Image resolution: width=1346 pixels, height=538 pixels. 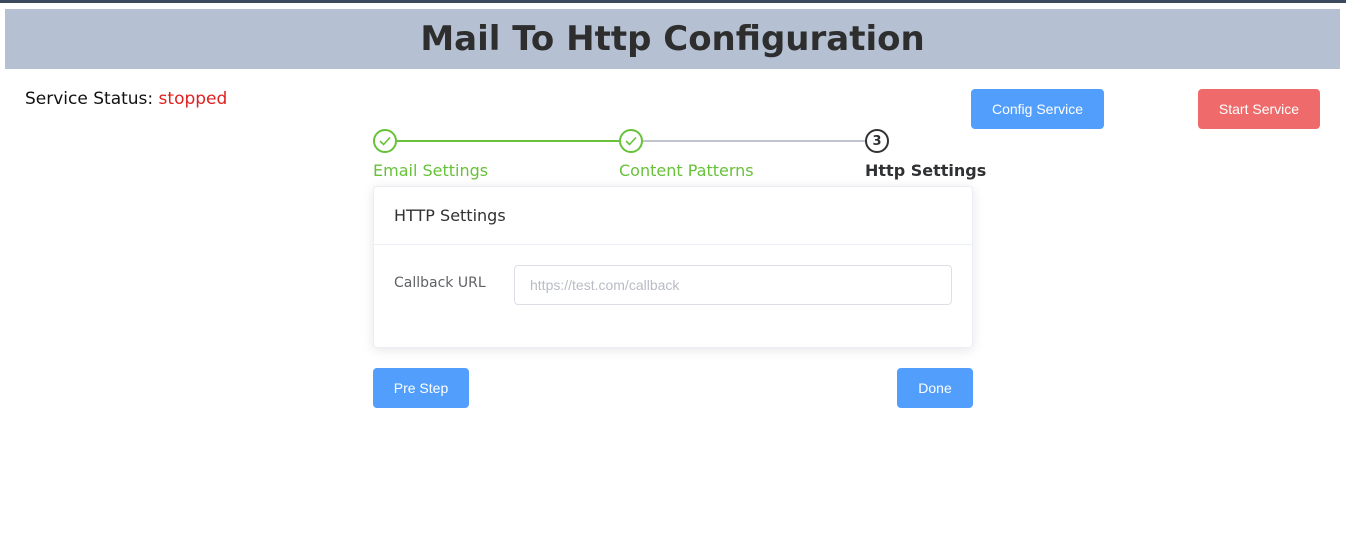 What do you see at coordinates (673, 216) in the screenshot?
I see `card-title: HTTP Settings` at bounding box center [673, 216].